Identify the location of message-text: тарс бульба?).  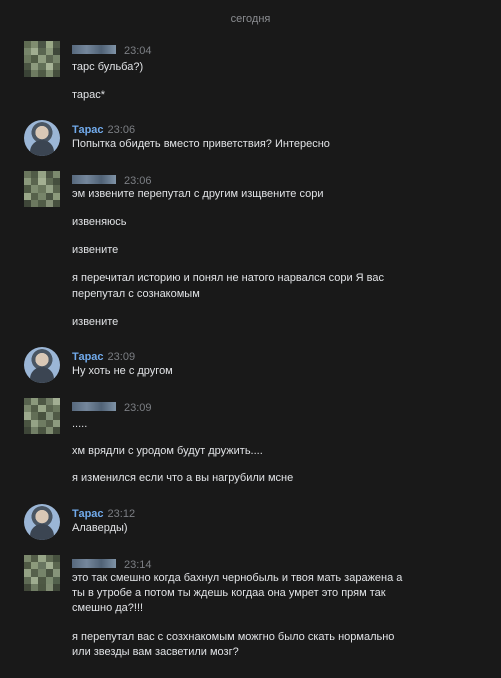
(108, 67).